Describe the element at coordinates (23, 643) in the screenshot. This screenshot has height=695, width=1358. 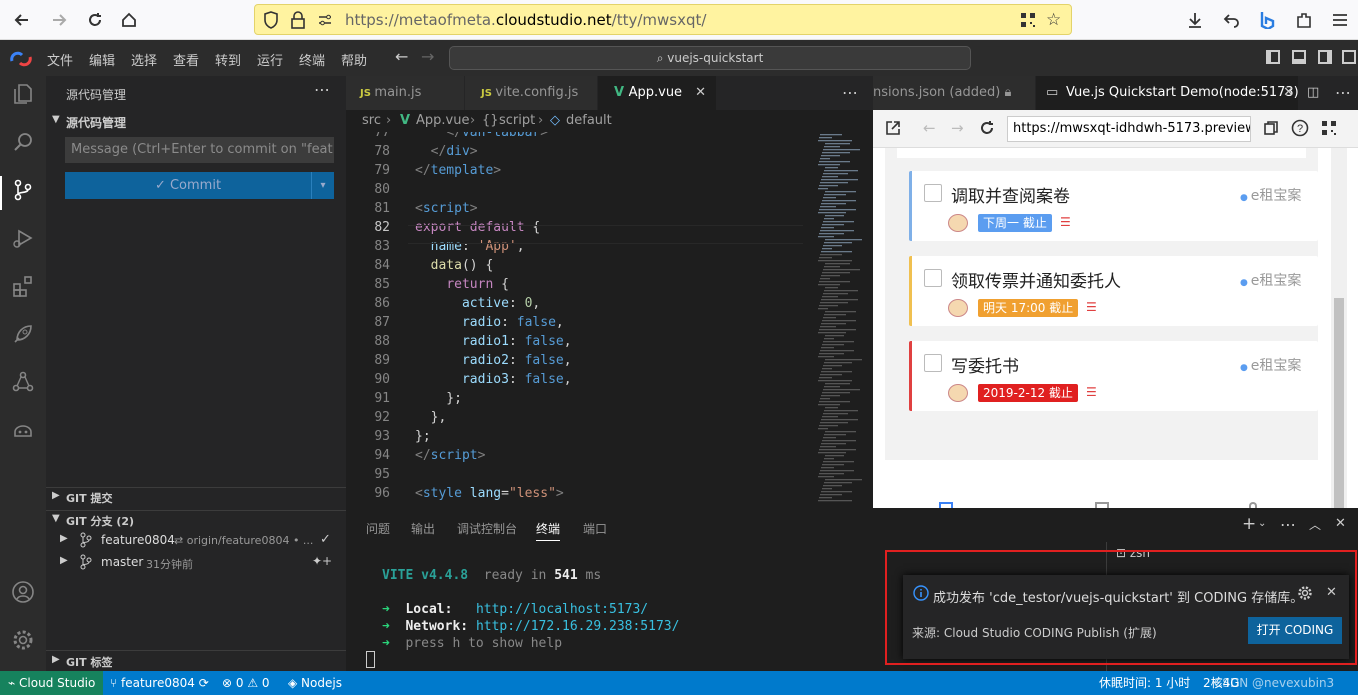
I see `settings-gear-icon` at that location.